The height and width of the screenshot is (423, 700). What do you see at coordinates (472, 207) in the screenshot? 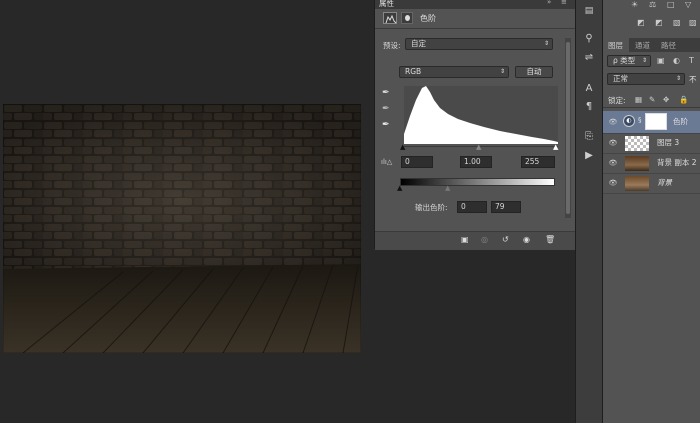
I see `output-black-field: 0` at bounding box center [472, 207].